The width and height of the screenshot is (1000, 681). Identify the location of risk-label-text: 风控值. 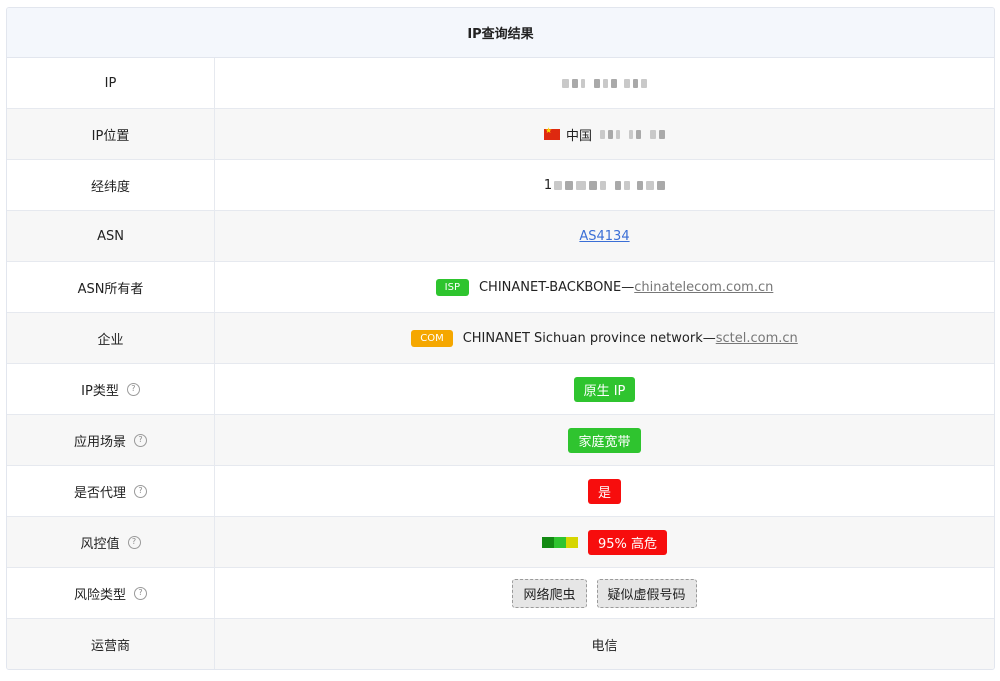
(100, 544).